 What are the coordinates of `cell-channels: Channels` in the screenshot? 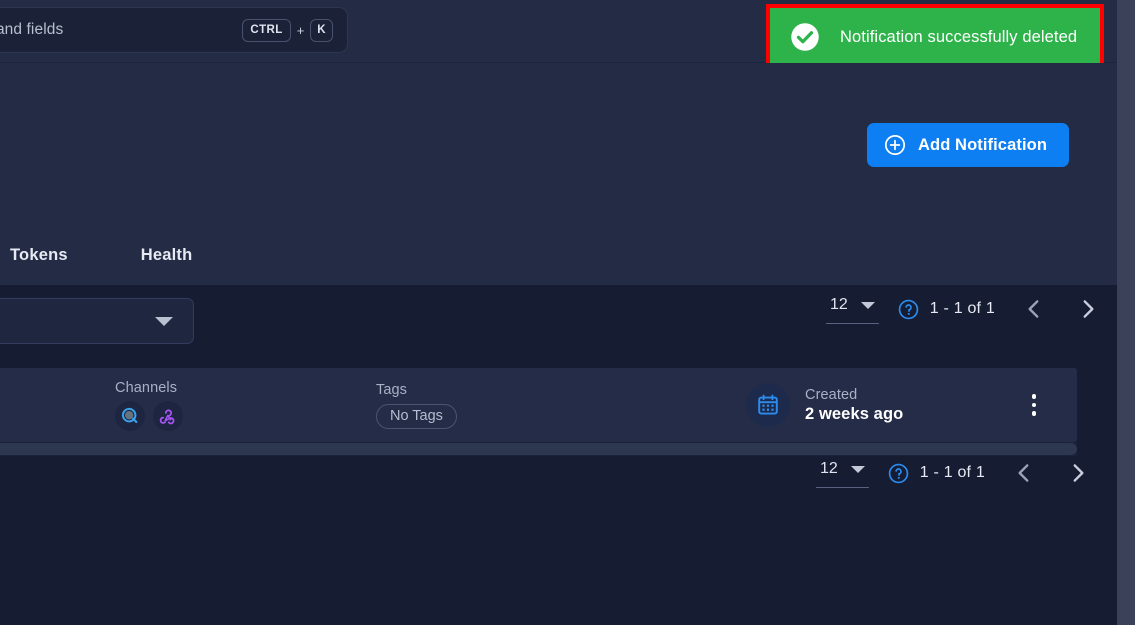 It's located at (149, 405).